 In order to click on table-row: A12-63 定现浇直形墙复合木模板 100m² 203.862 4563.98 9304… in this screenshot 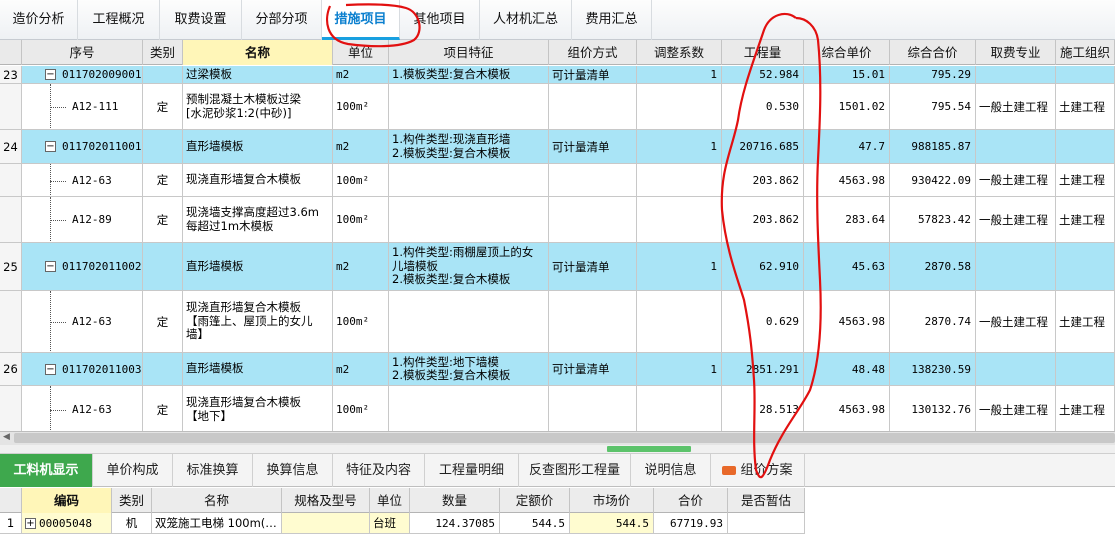, I will do `click(557, 180)`.